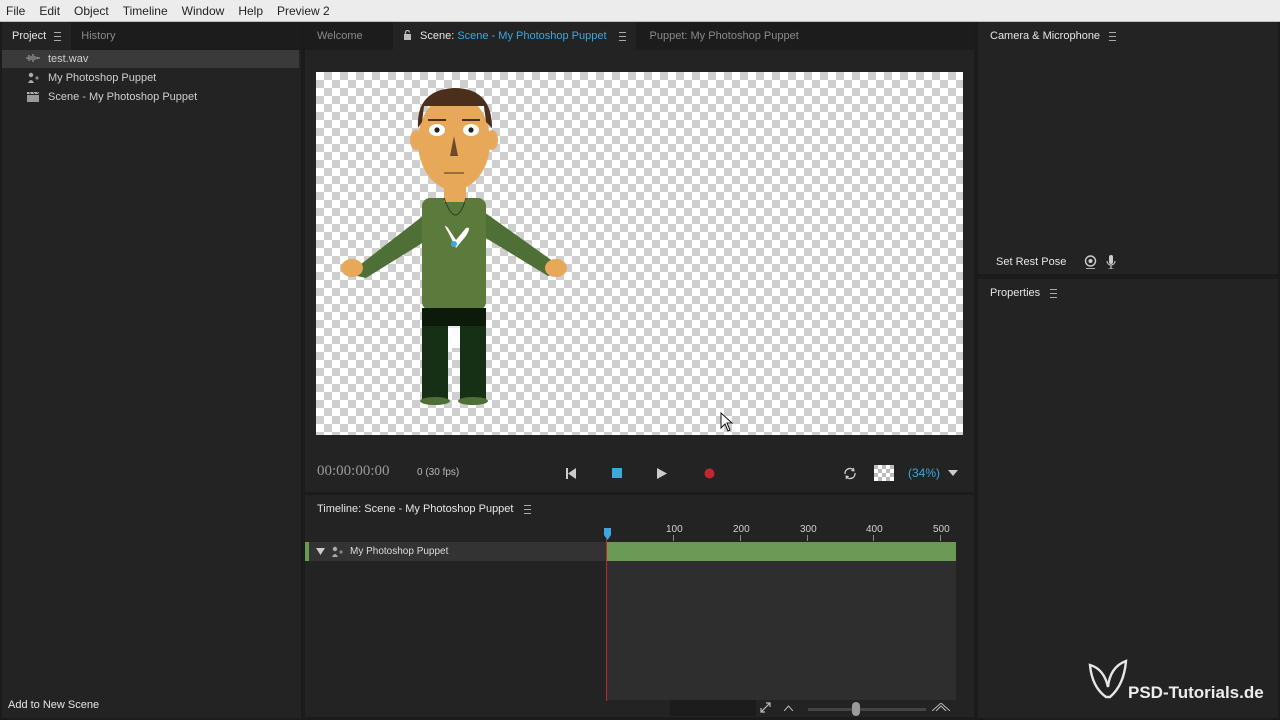 The height and width of the screenshot is (720, 1280). What do you see at coordinates (941, 529) in the screenshot?
I see `ruler-label-500: 500` at bounding box center [941, 529].